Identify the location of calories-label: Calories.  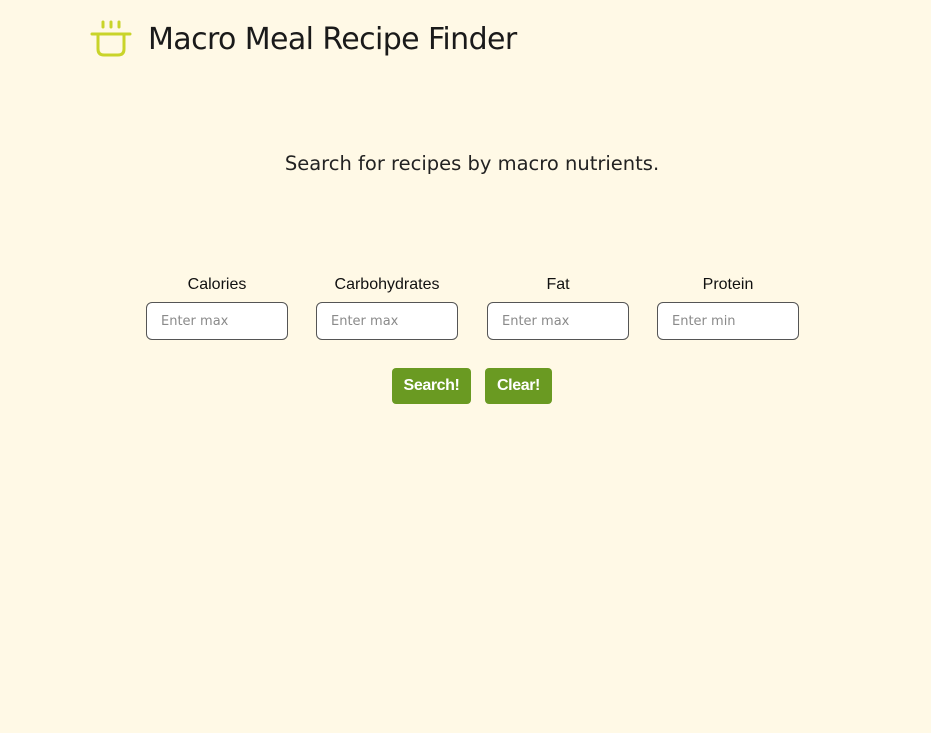
(217, 284).